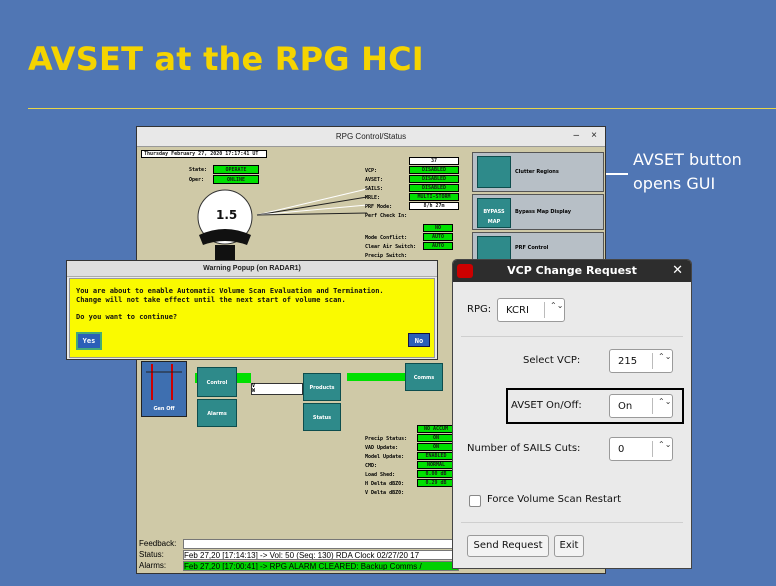 This screenshot has height=586, width=776. What do you see at coordinates (227, 215) in the screenshot?
I see `elevation-angle: 1.5` at bounding box center [227, 215].